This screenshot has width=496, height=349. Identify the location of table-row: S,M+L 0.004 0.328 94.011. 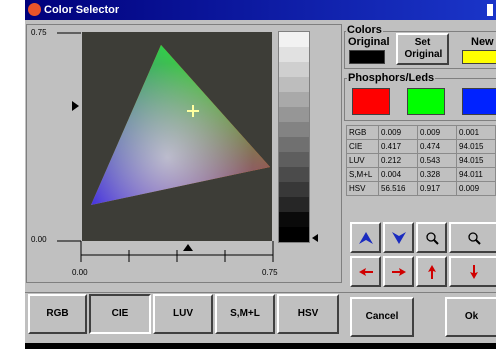
(421, 174).